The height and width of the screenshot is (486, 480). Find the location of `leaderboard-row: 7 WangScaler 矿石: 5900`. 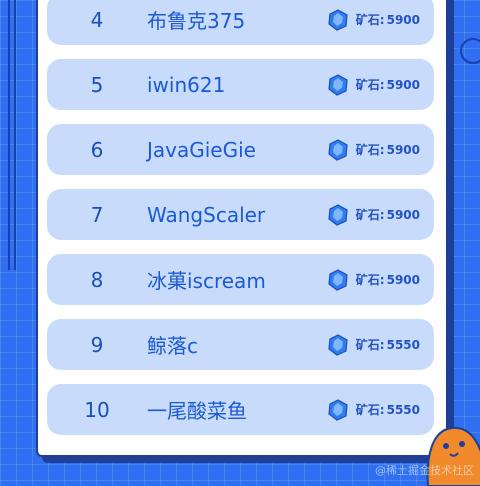

leaderboard-row: 7 WangScaler 矿石: 5900 is located at coordinates (240, 214).